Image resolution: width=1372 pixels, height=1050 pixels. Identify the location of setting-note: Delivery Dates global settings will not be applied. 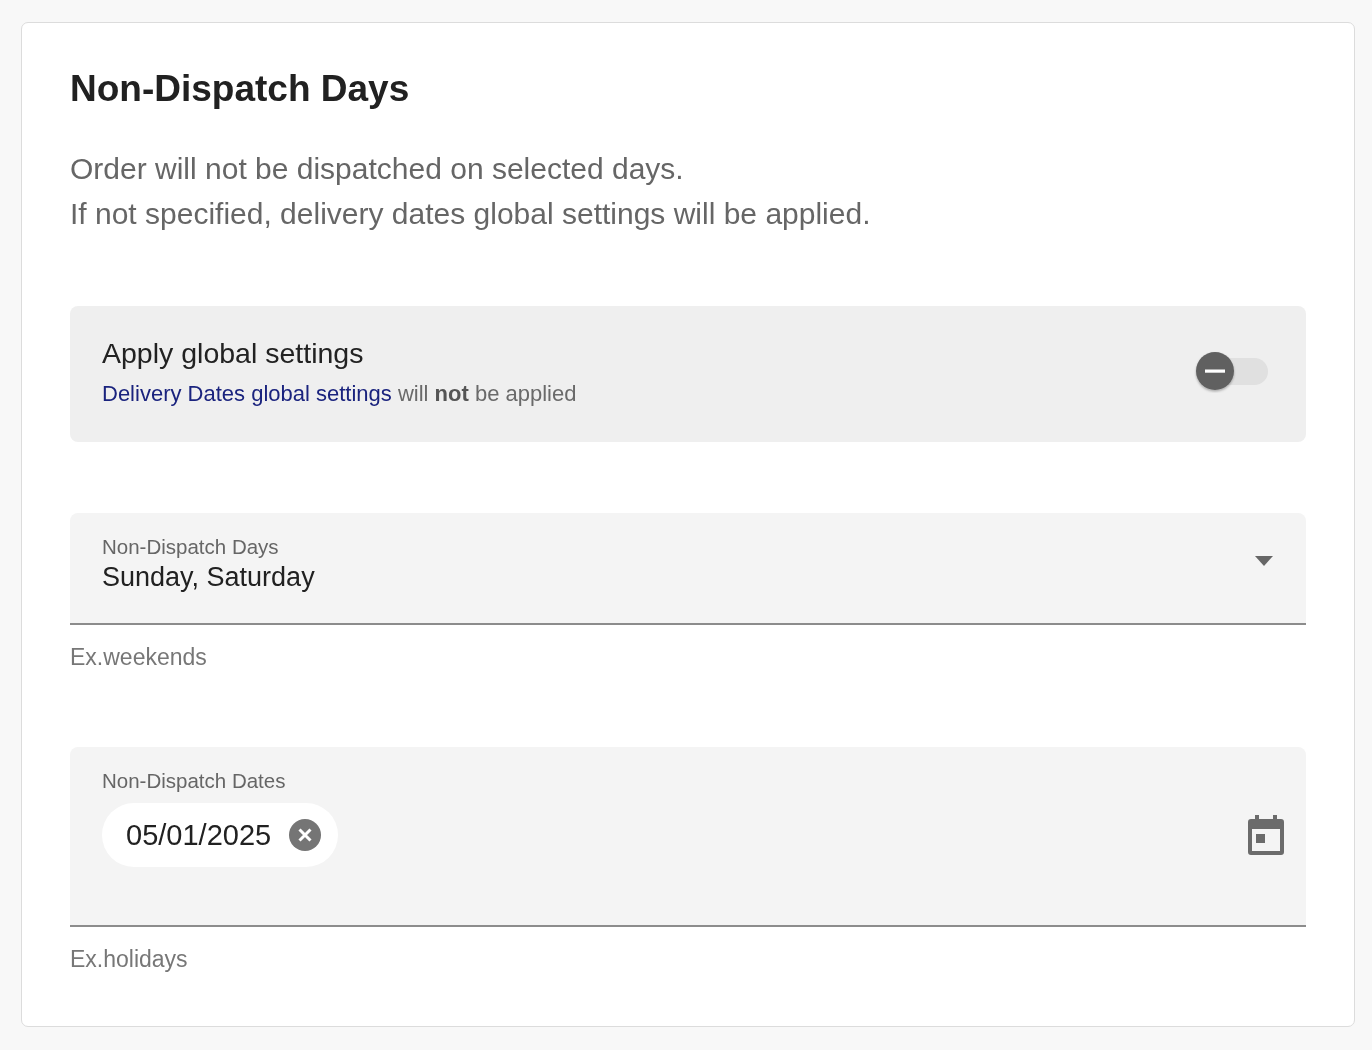
(339, 394).